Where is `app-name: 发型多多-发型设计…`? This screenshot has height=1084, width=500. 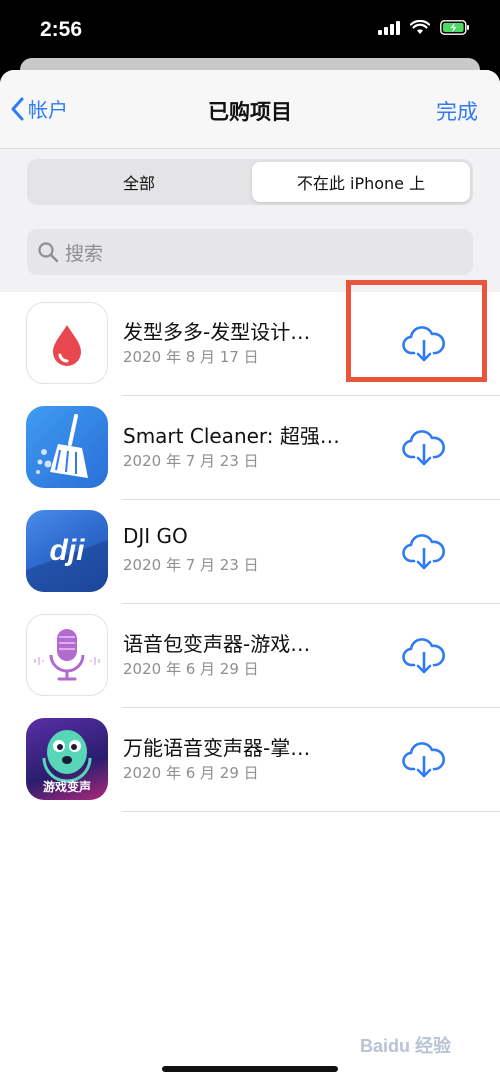 app-name: 发型多多-发型设计… is located at coordinates (216, 330).